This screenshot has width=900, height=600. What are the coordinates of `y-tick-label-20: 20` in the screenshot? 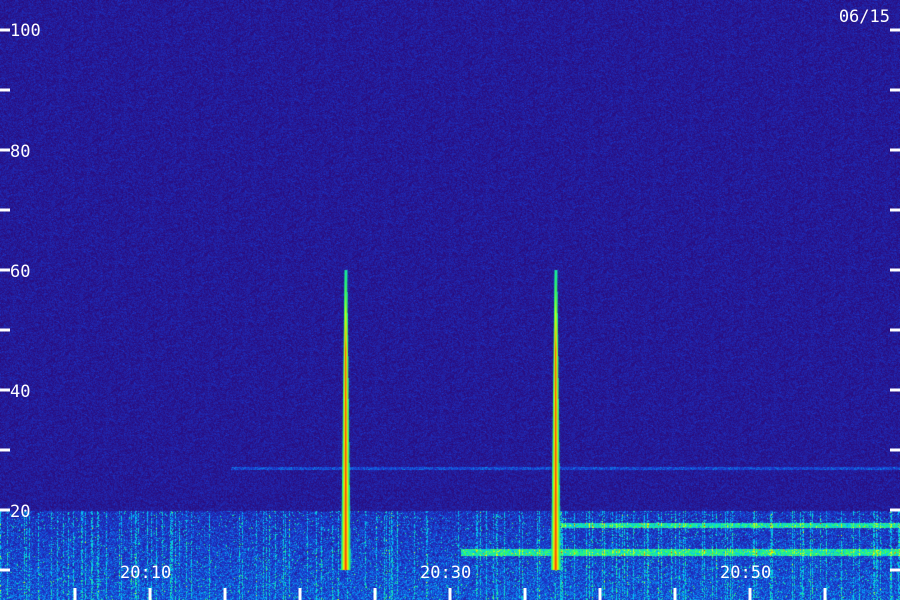 It's located at (20, 512).